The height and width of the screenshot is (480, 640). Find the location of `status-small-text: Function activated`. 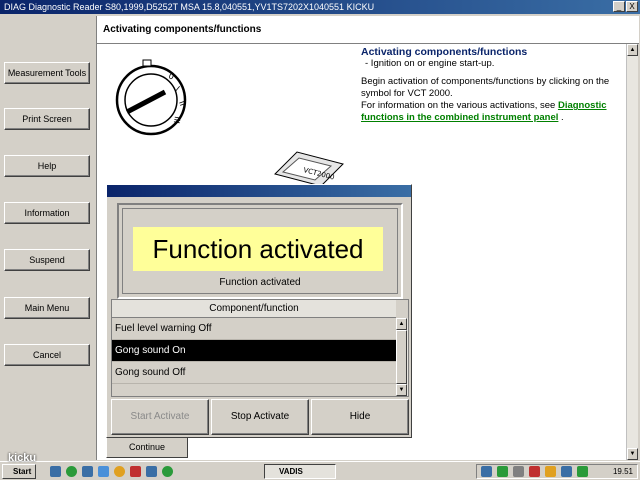

status-small-text: Function activated is located at coordinates (260, 282).